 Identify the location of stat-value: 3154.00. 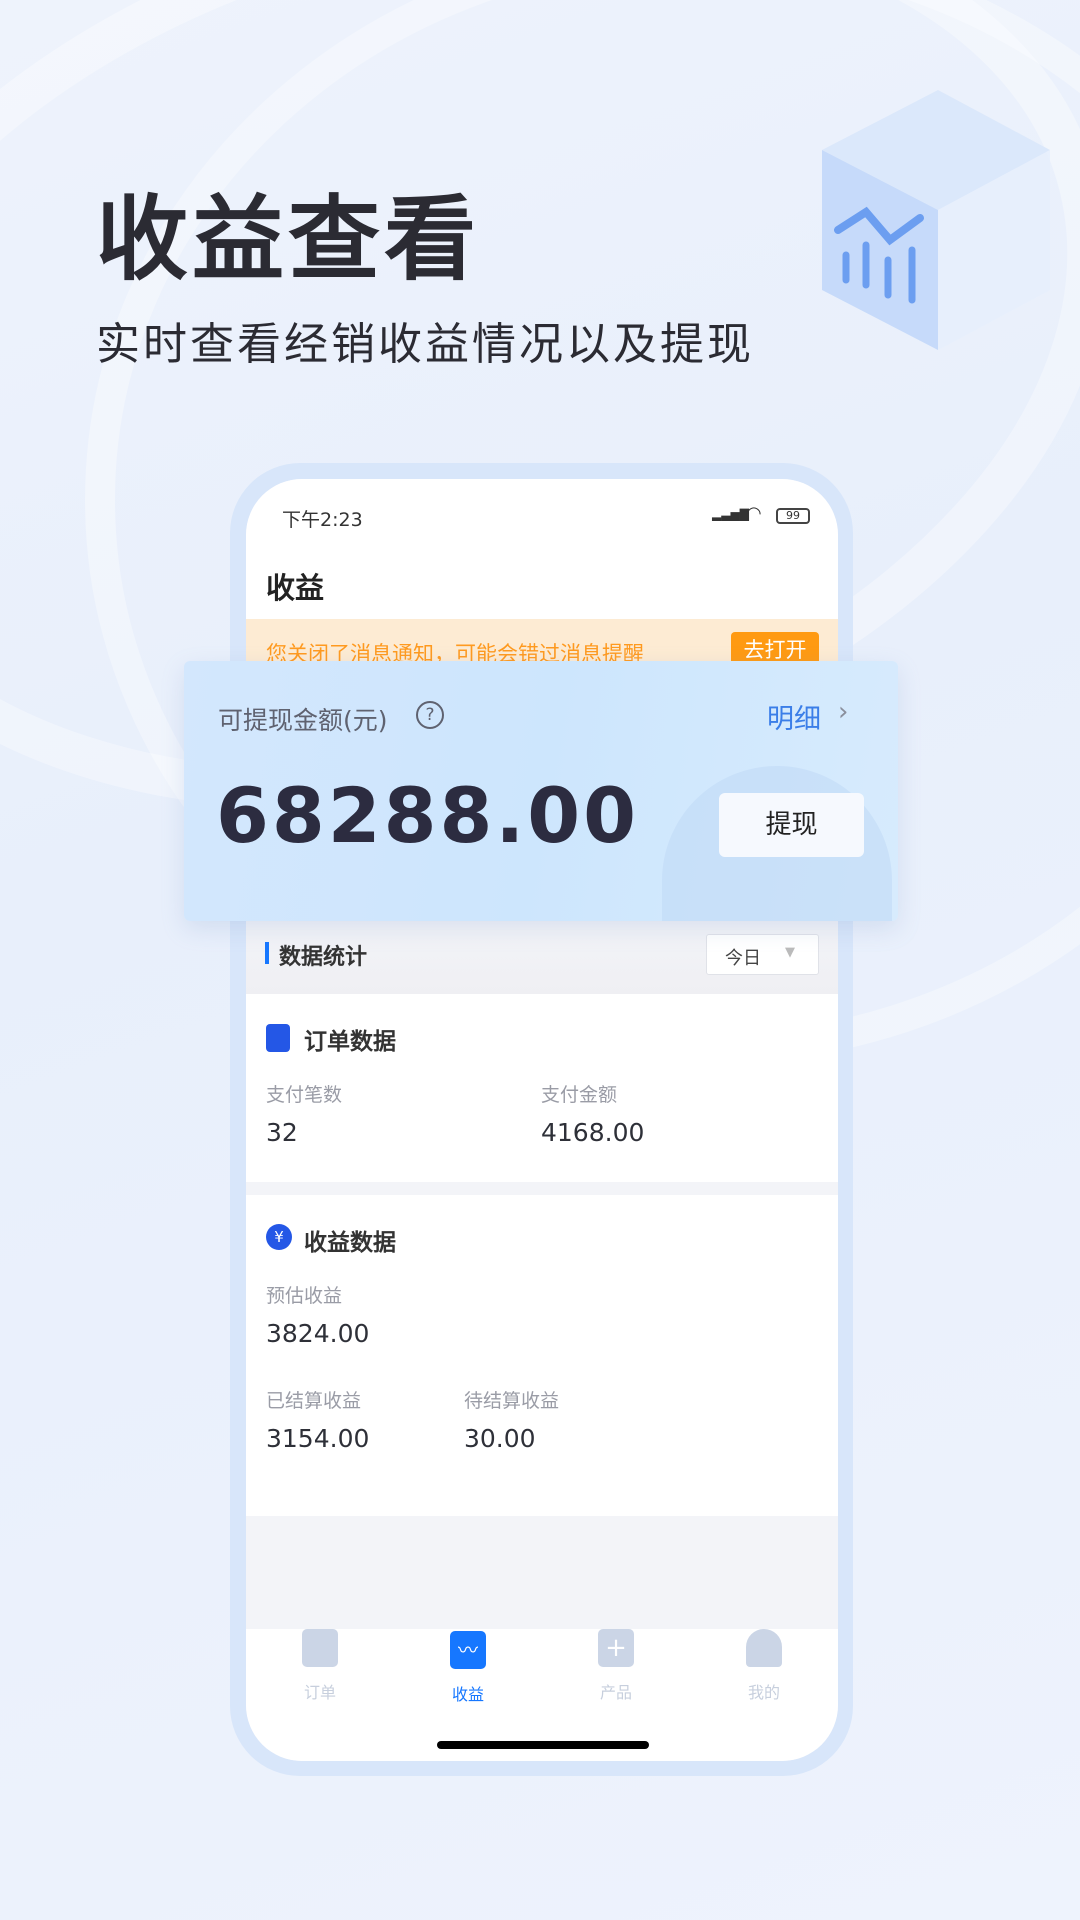
(318, 1438).